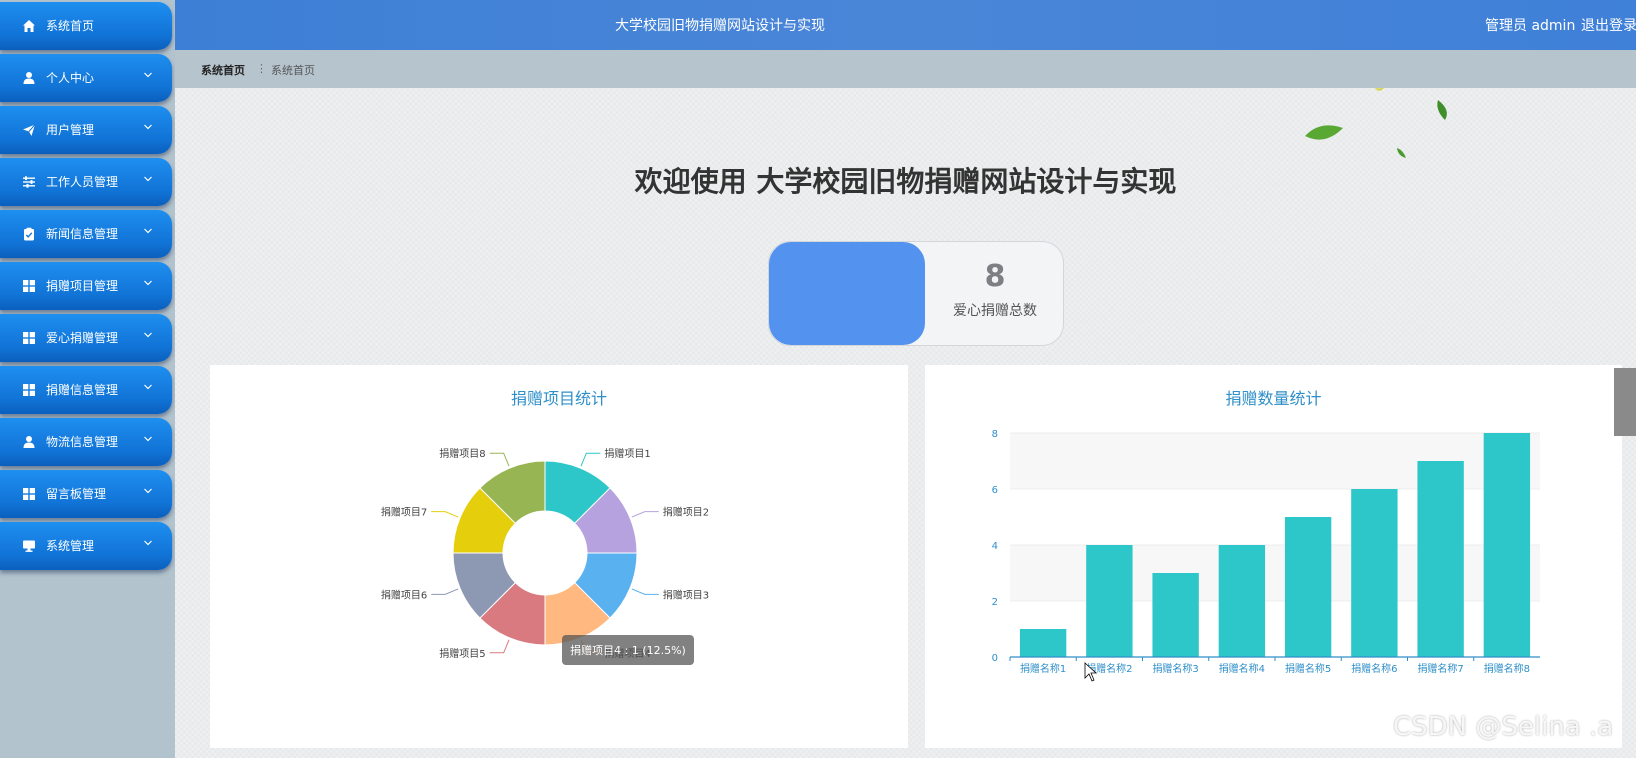 This screenshot has width=1636, height=758. Describe the element at coordinates (70, 130) in the screenshot. I see `sidebar-item-label: 用户管理` at that location.